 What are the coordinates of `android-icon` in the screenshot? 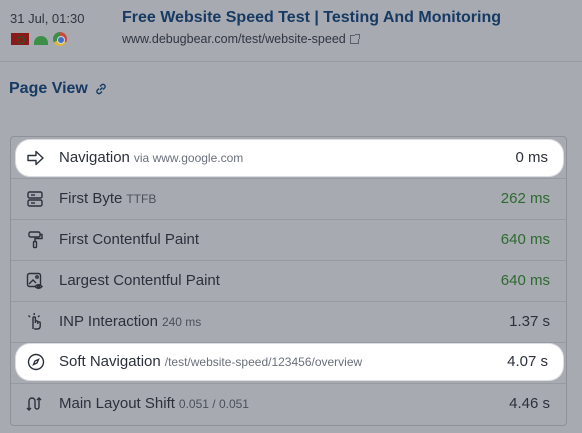 It's located at (41, 40).